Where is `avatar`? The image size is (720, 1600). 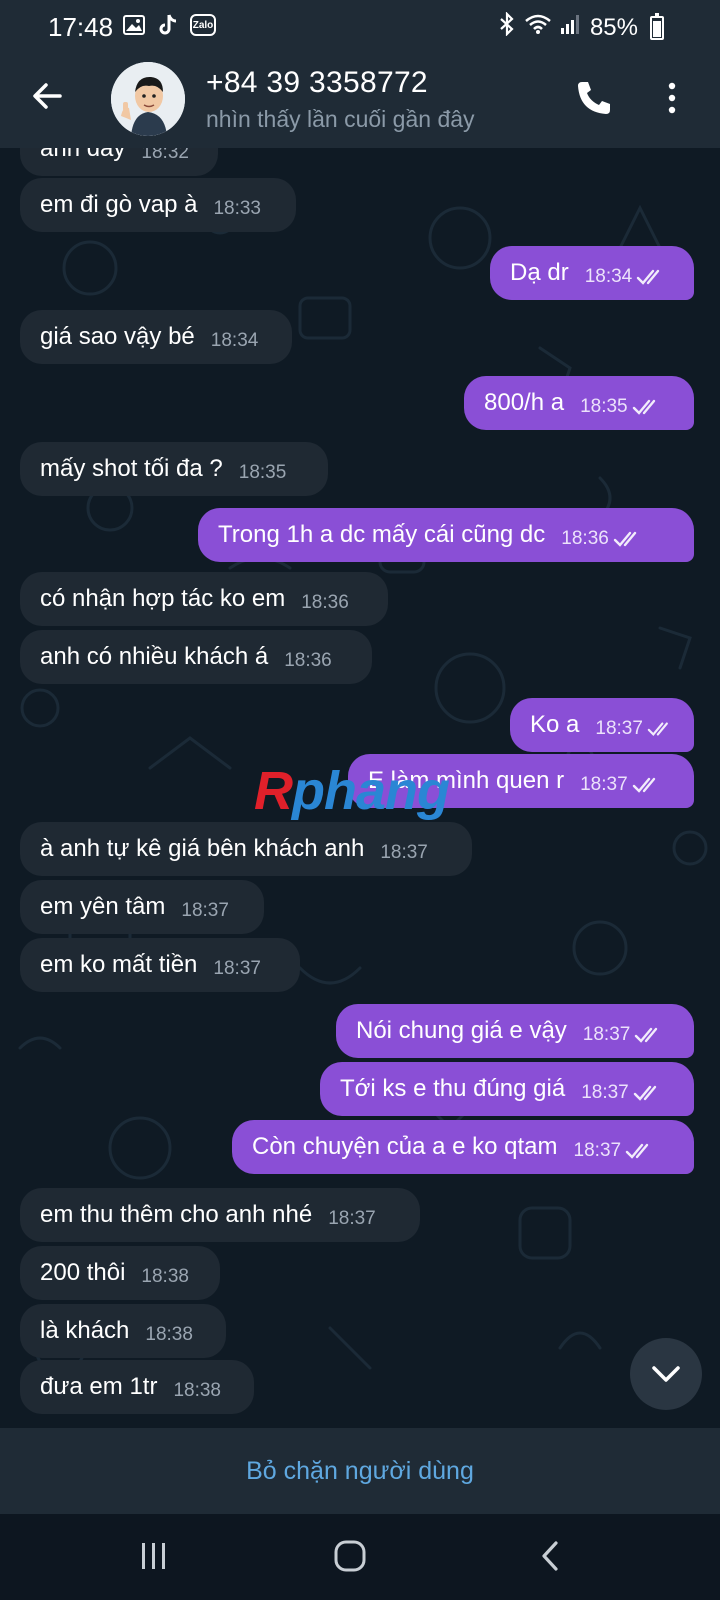 avatar is located at coordinates (148, 99).